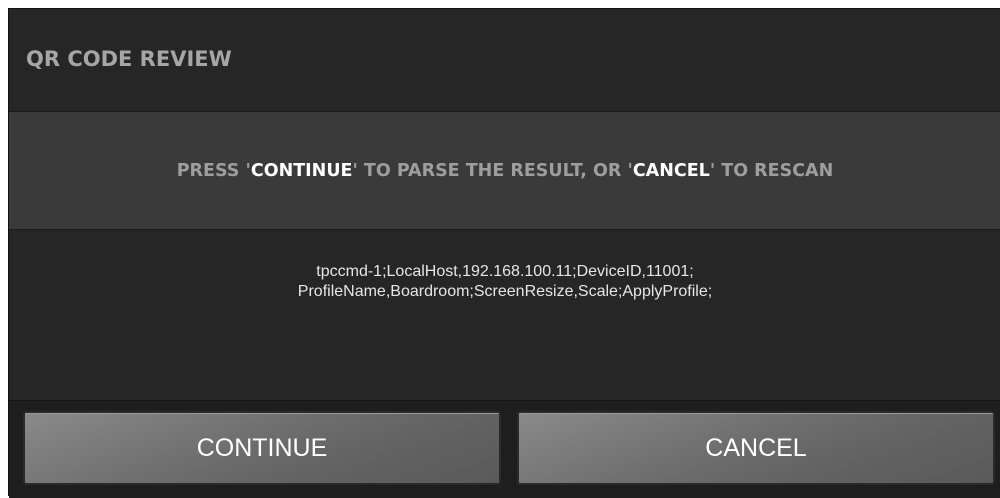  Describe the element at coordinates (129, 59) in the screenshot. I see `dialog-title: QR CODE REVIEW` at that location.